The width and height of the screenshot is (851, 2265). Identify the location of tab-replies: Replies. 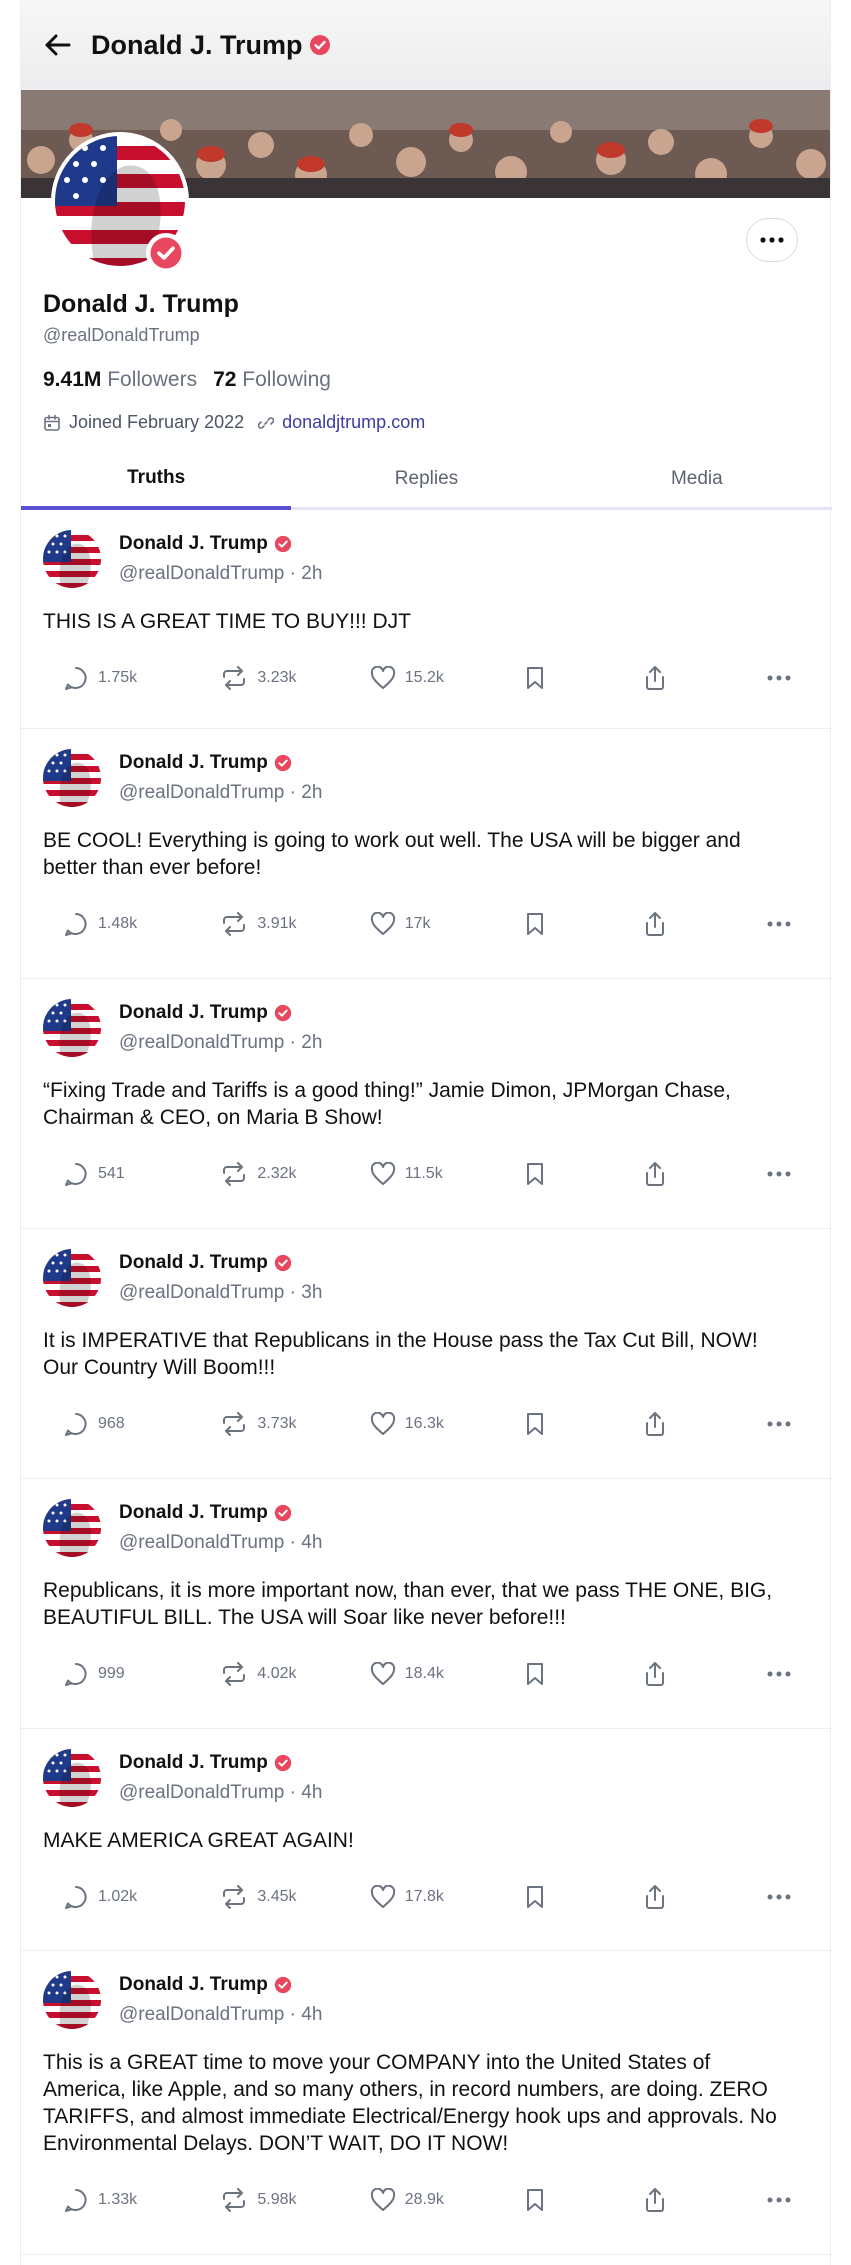
(426, 480).